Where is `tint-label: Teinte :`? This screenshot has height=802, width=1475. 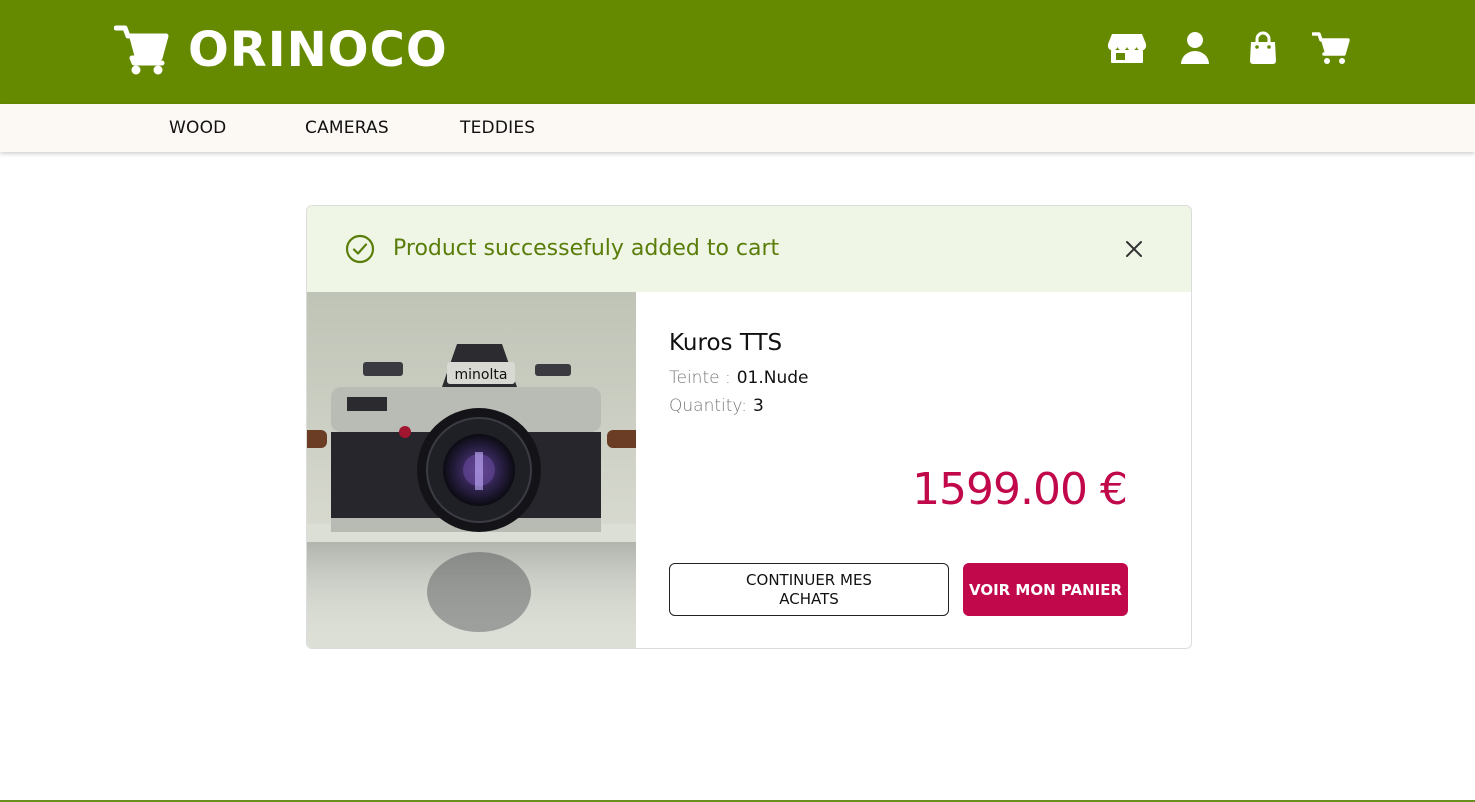 tint-label: Teinte : is located at coordinates (700, 378).